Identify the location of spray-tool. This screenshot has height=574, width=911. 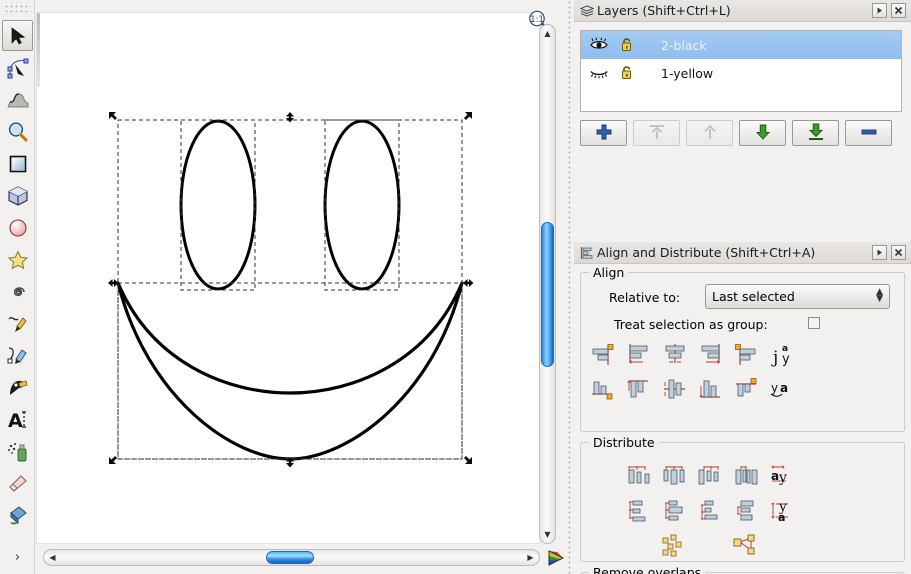
(17, 451).